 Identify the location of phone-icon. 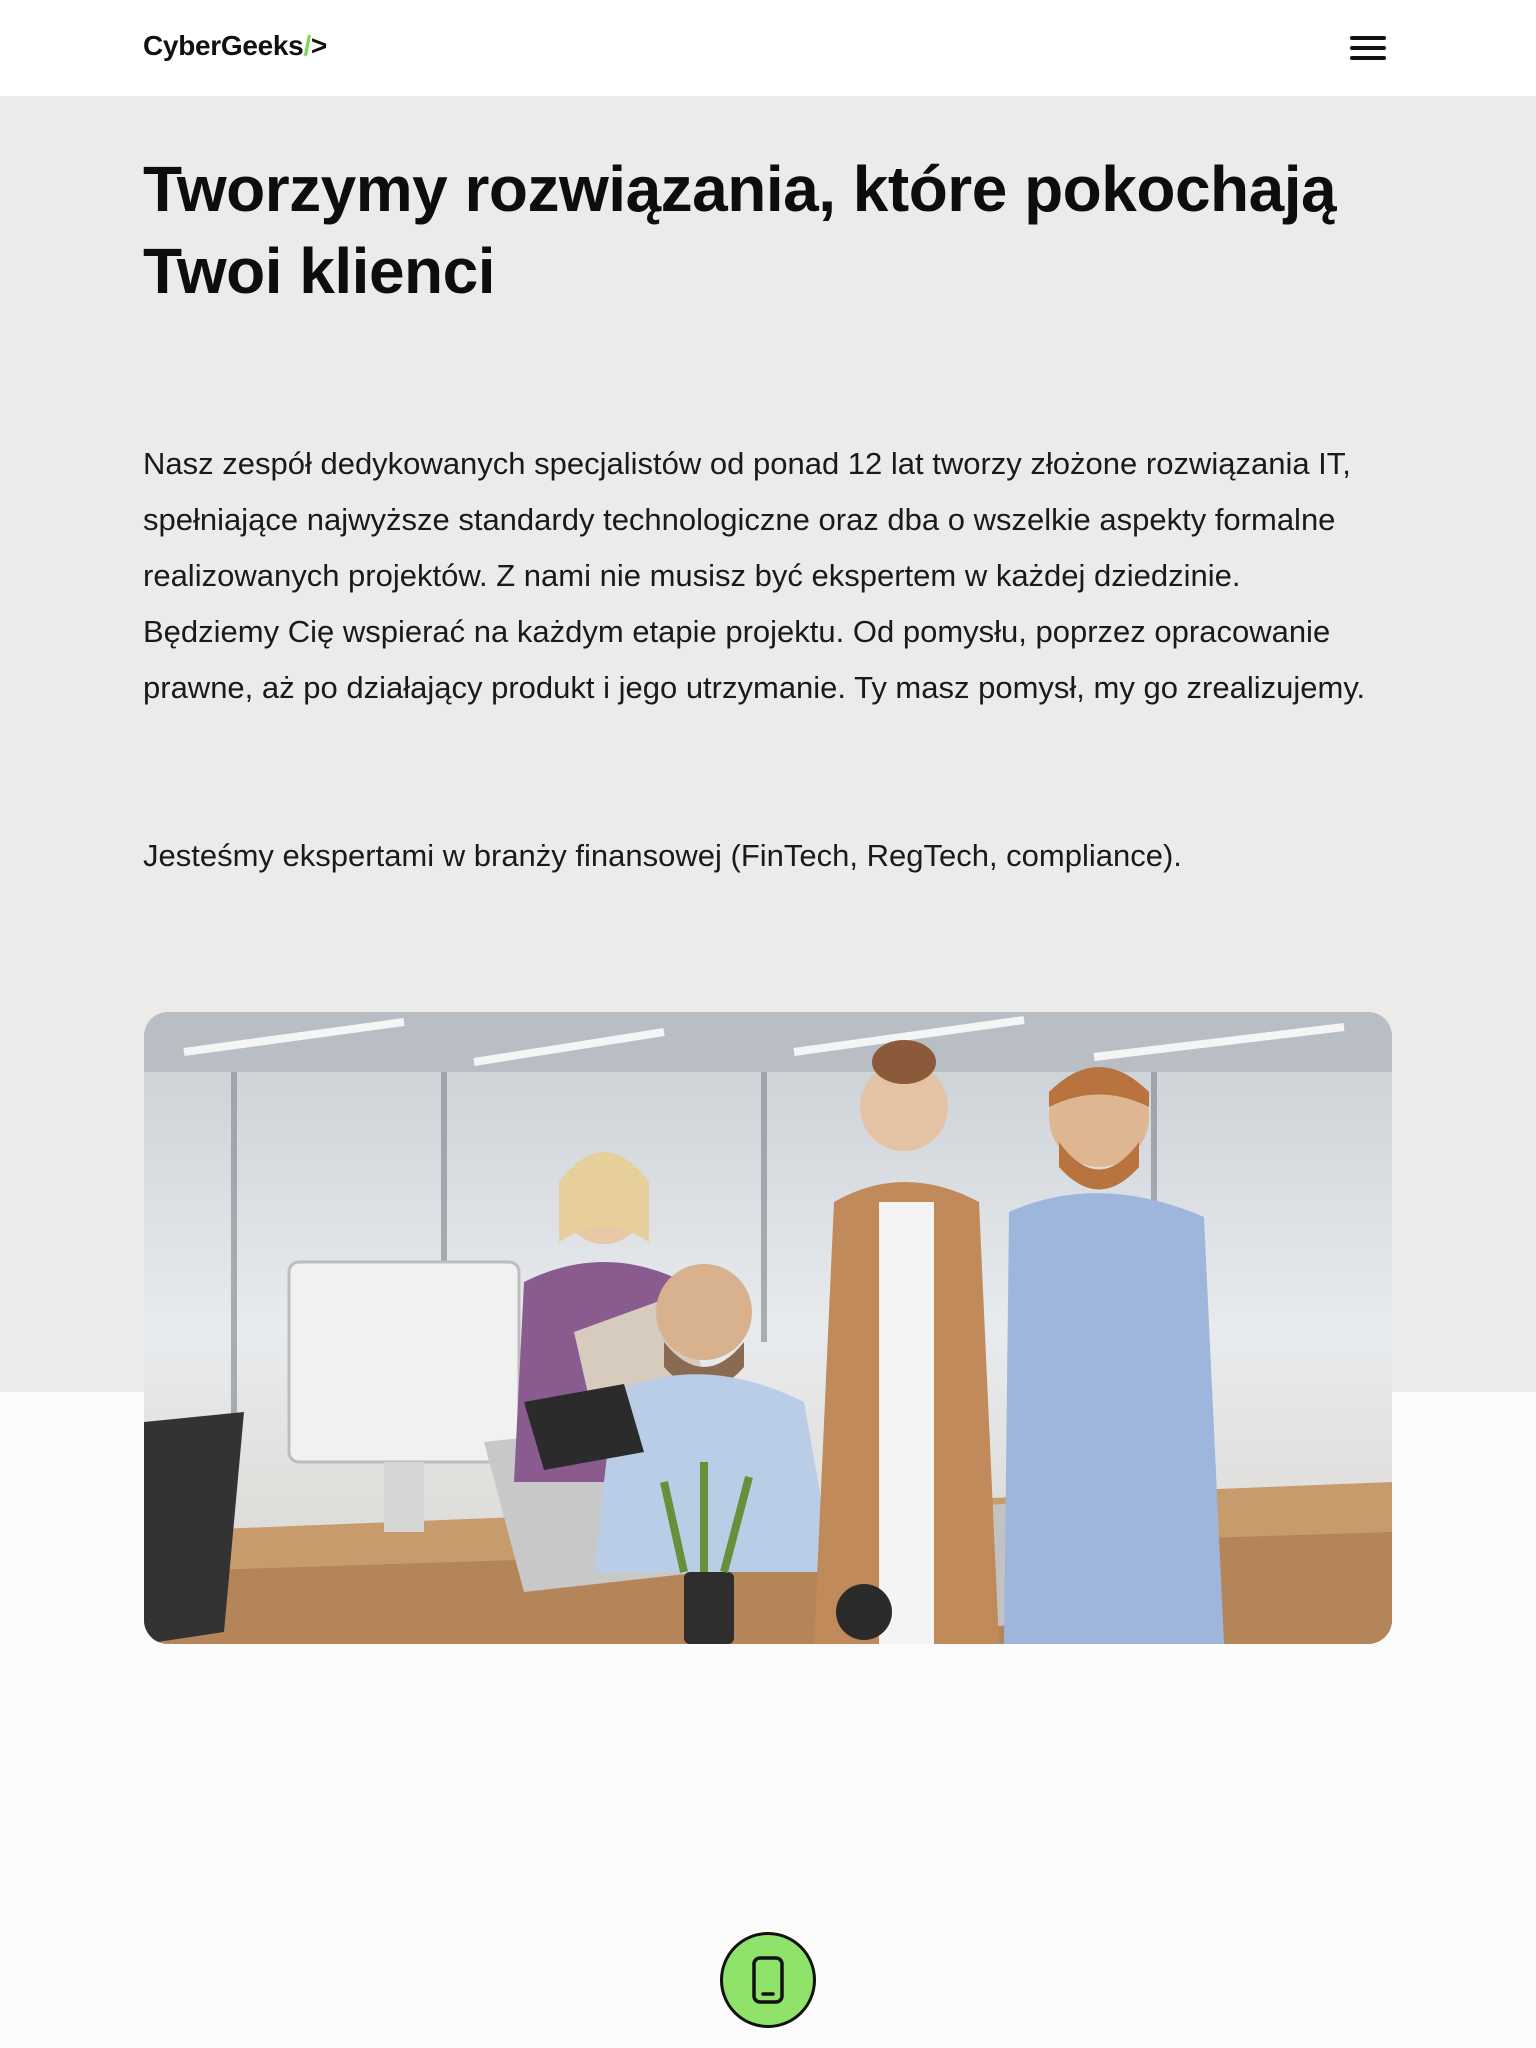
(768, 1980).